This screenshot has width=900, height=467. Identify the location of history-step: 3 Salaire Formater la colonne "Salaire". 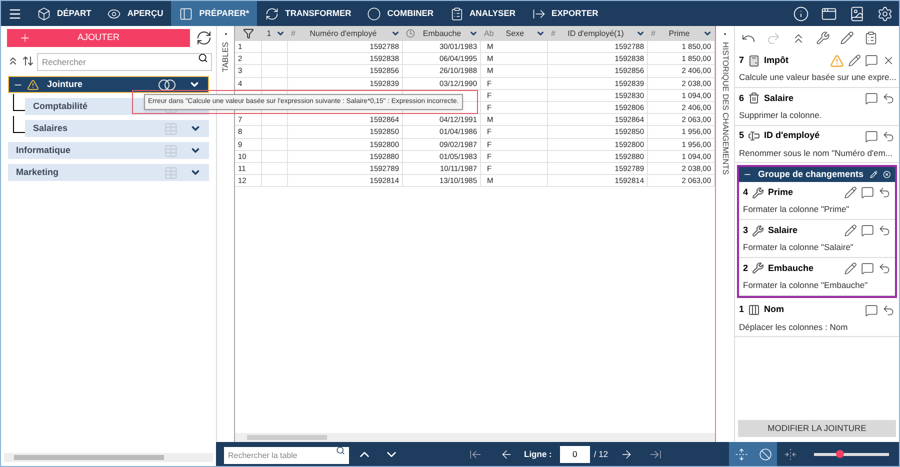
(817, 239).